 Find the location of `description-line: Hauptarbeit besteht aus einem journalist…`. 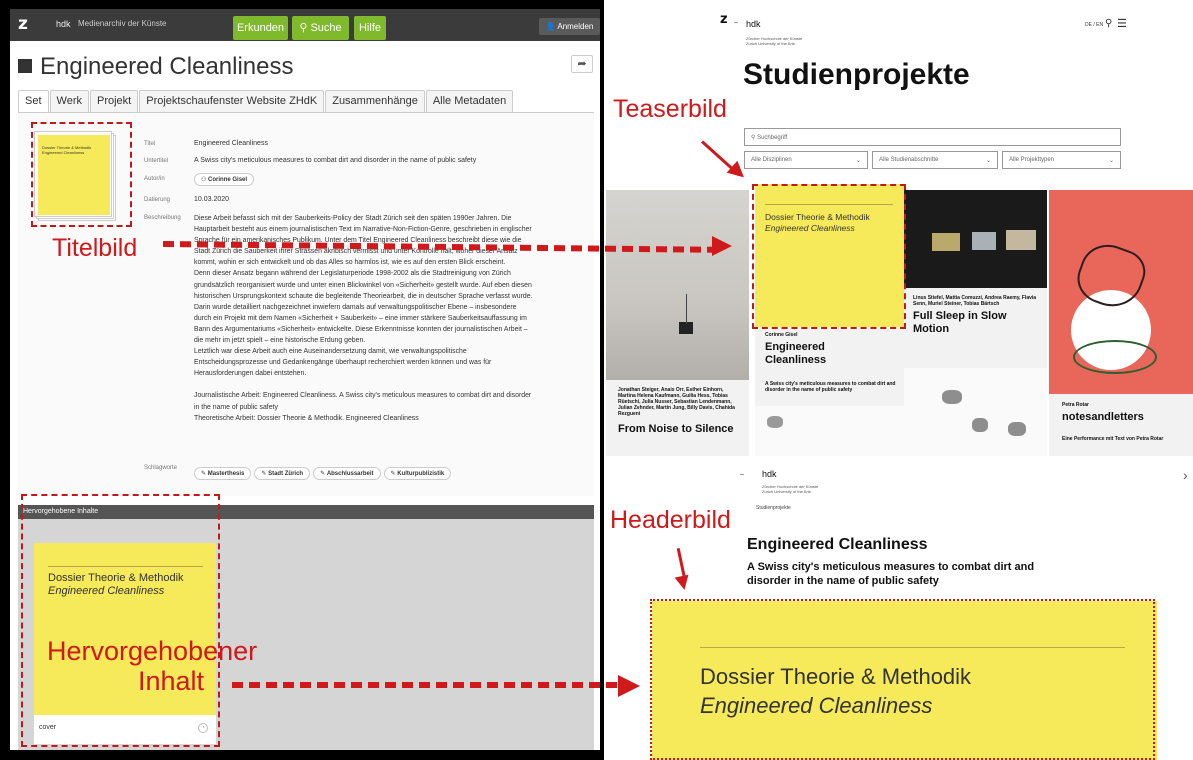

description-line: Hauptarbeit besteht aus einem journalist… is located at coordinates (363, 230).